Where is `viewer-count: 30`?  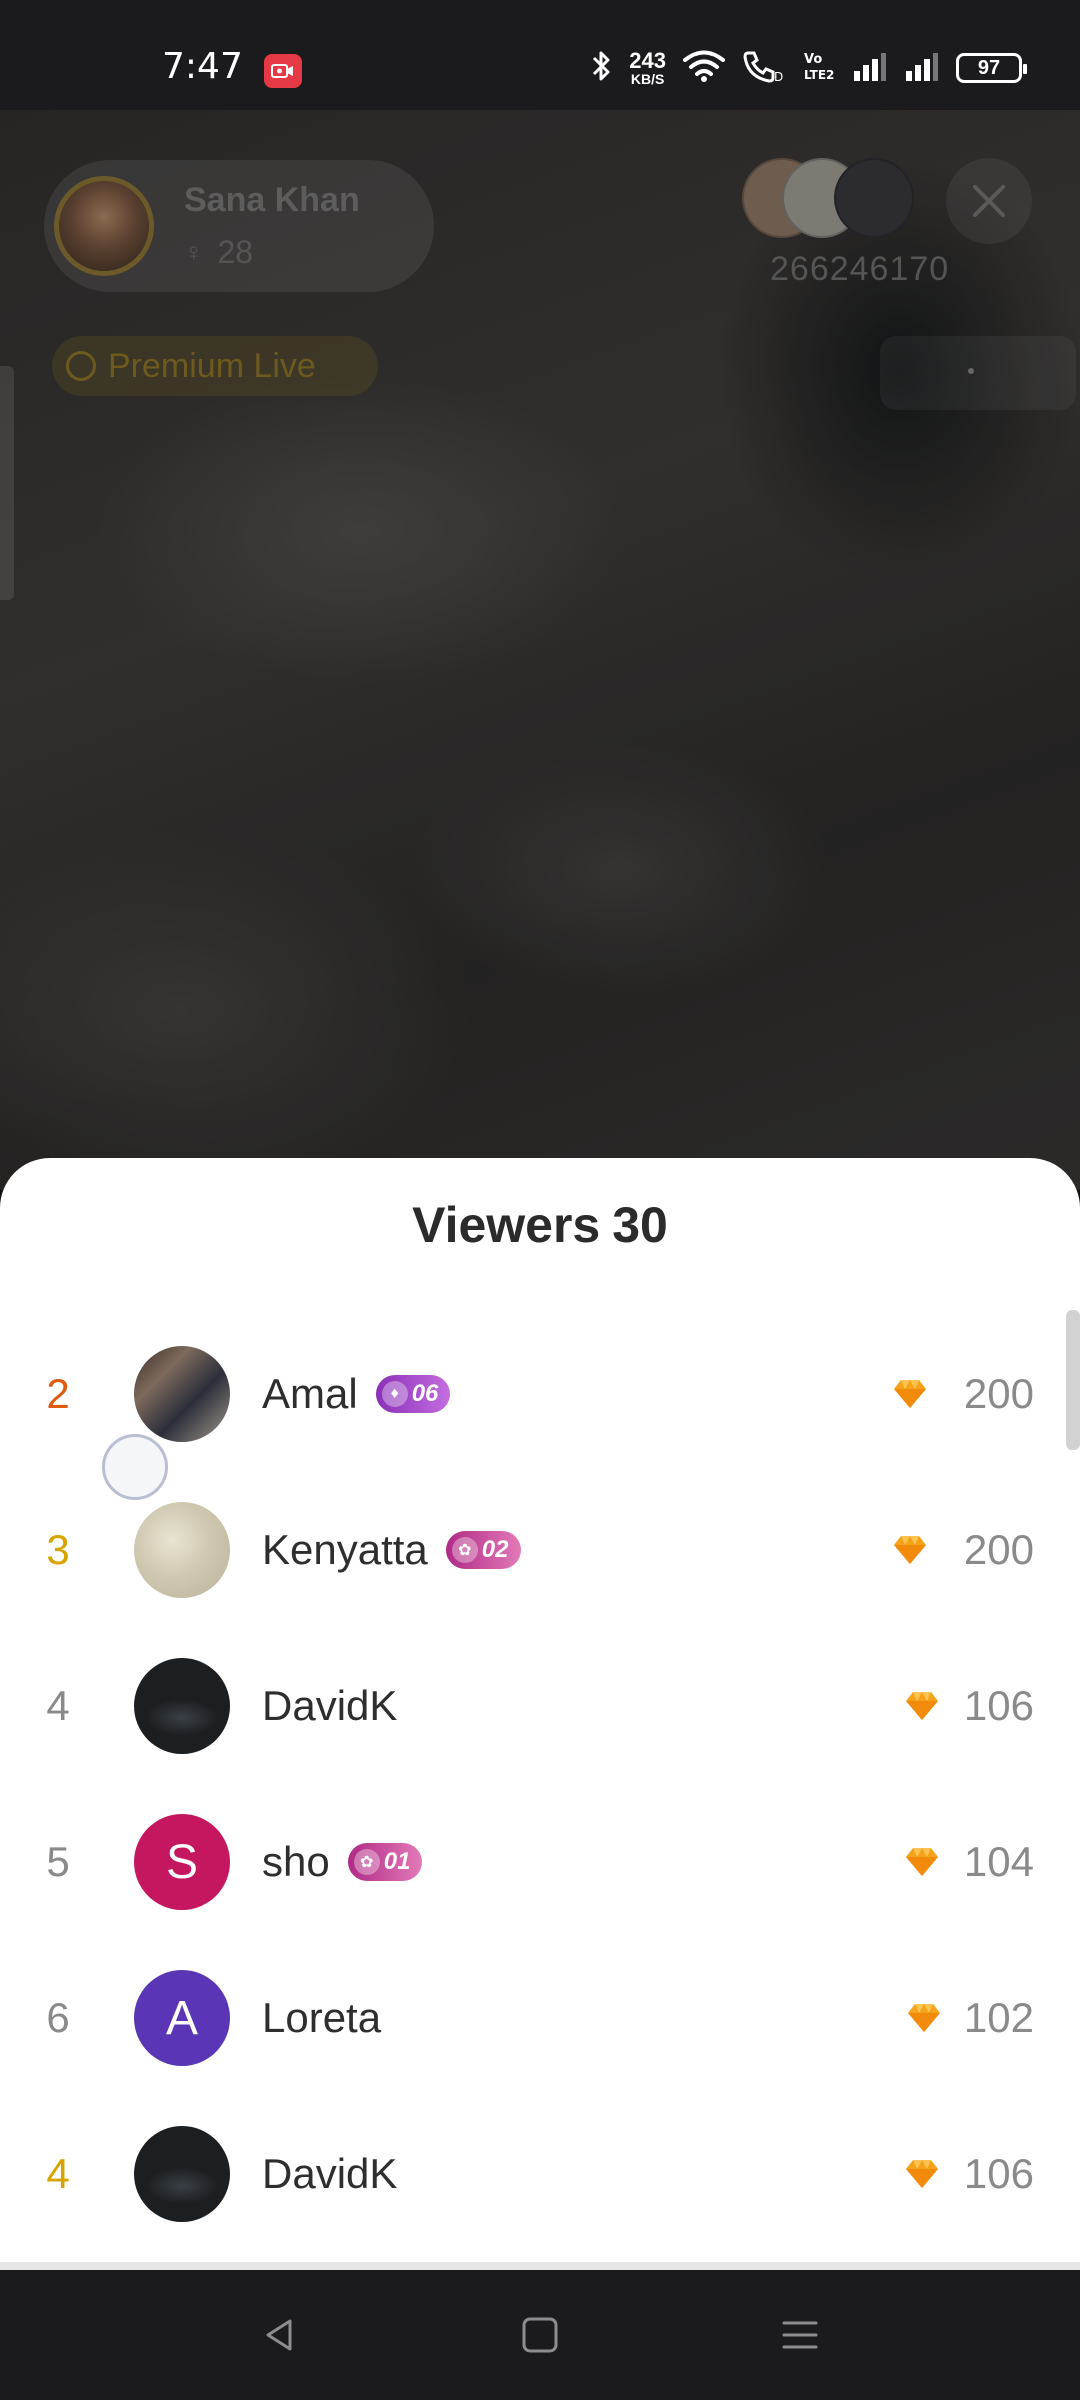
viewer-count: 30 is located at coordinates (640, 1225).